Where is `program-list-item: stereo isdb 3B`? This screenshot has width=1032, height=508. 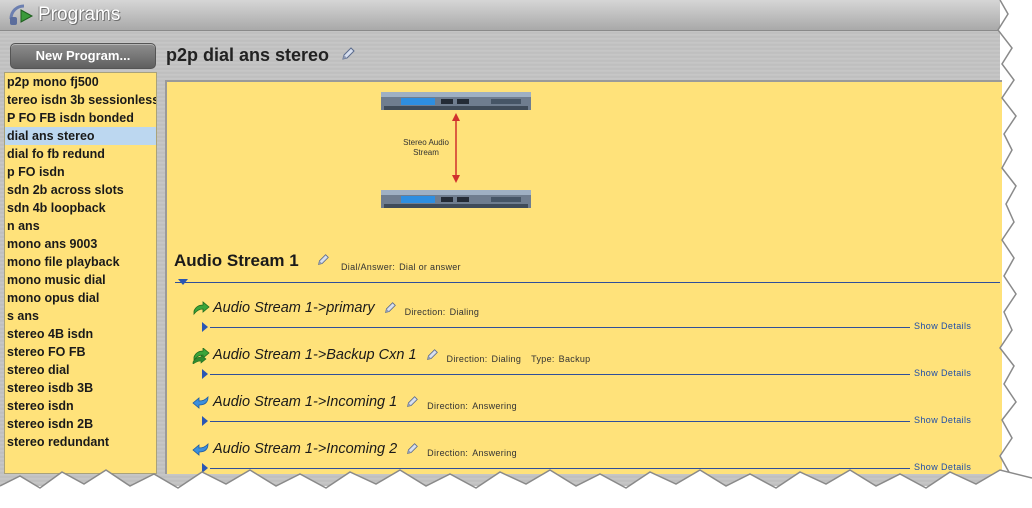 program-list-item: stereo isdb 3B is located at coordinates (80, 388).